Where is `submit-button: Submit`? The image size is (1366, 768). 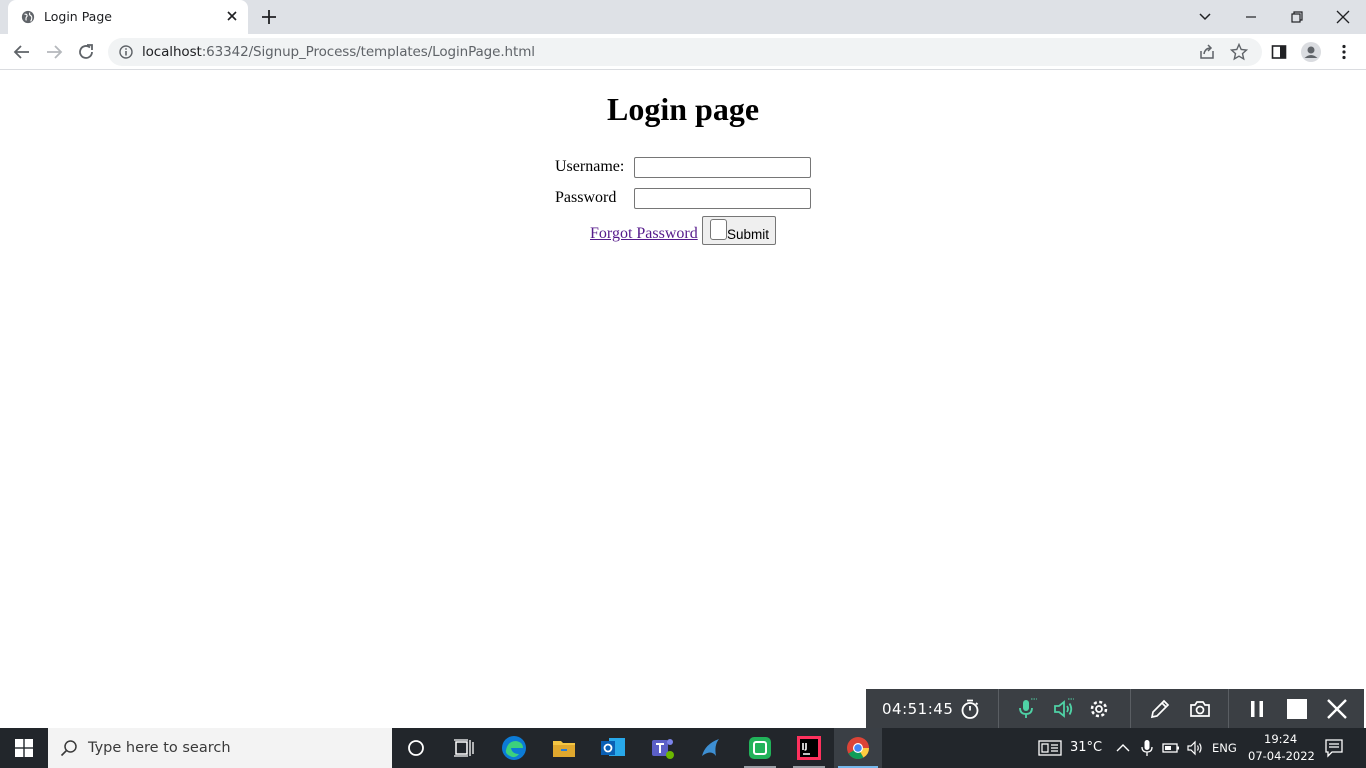 submit-button: Submit is located at coordinates (739, 230).